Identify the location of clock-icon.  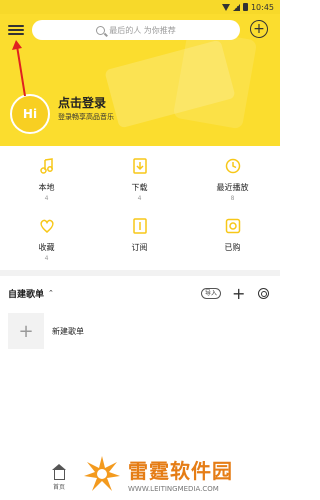
(232, 166).